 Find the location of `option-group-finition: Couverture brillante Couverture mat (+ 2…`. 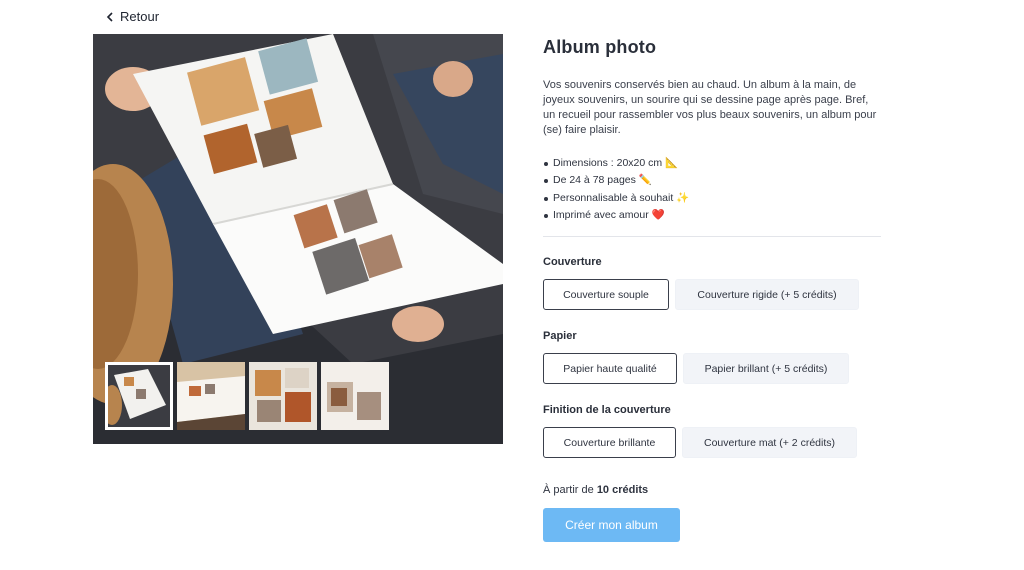

option-group-finition: Couverture brillante Couverture mat (+ 2… is located at coordinates (700, 442).